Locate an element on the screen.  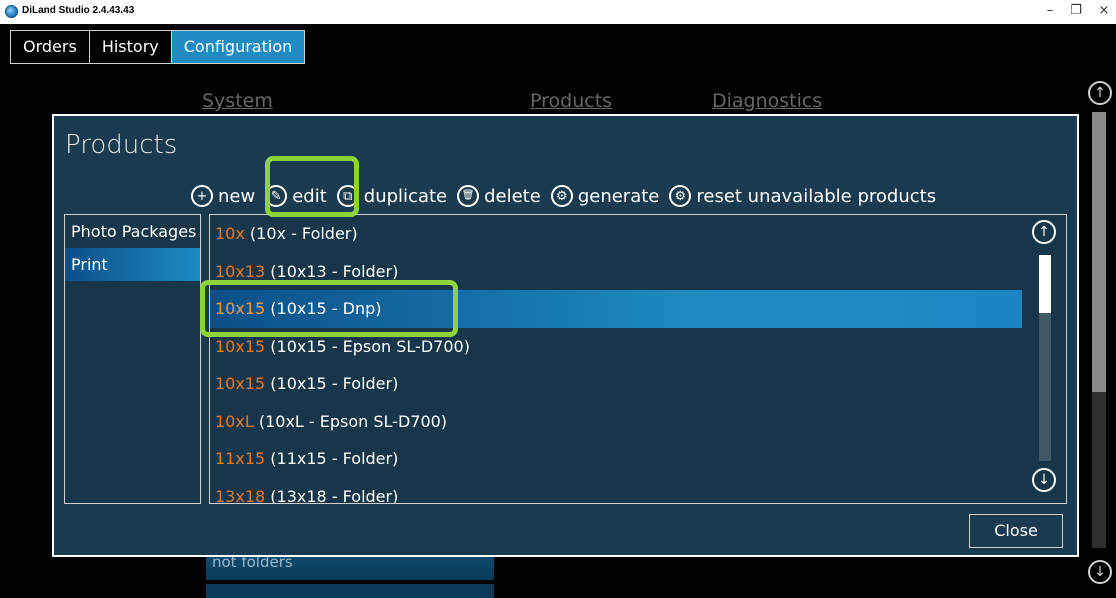
list-scroll-down-icon: ↓ is located at coordinates (1044, 480).